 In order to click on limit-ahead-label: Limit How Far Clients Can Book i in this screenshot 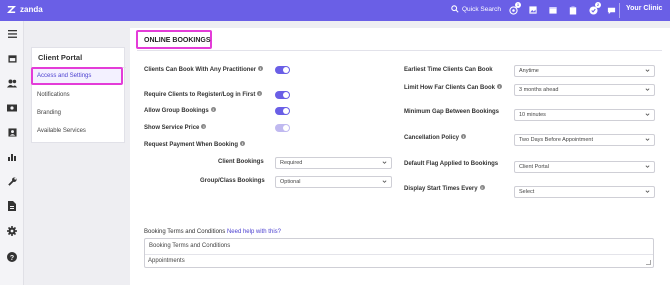, I will do `click(453, 87)`.